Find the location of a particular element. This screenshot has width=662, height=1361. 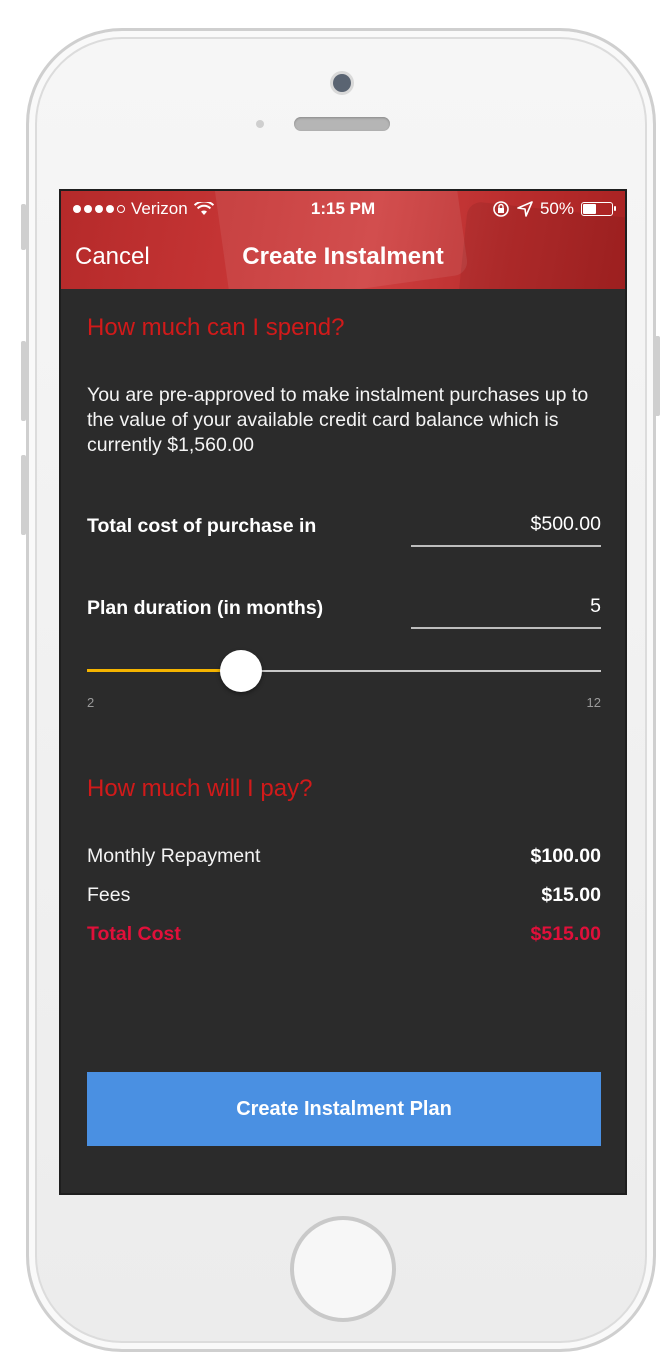

monthly-repayment-value: $100.00 is located at coordinates (566, 856).